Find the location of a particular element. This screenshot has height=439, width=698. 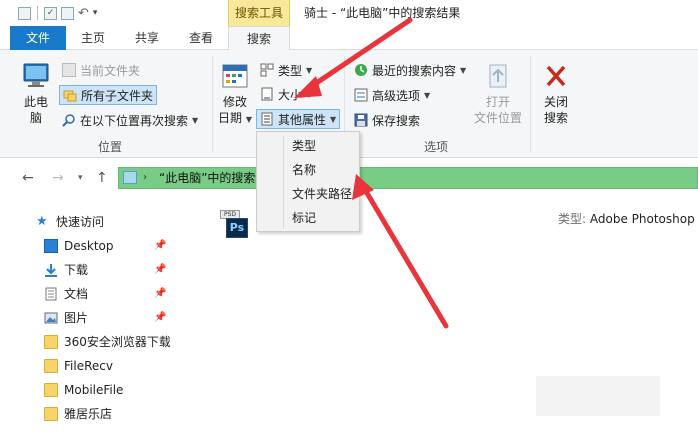

location-group-label: 位置 is located at coordinates (109, 147).